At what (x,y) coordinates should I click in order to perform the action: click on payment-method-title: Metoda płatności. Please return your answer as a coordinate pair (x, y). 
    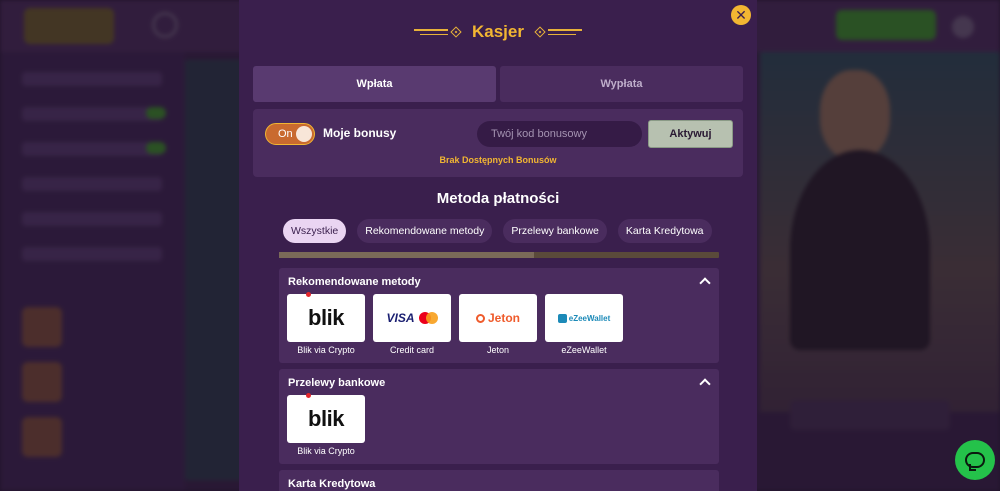
    Looking at the image, I should click on (498, 198).